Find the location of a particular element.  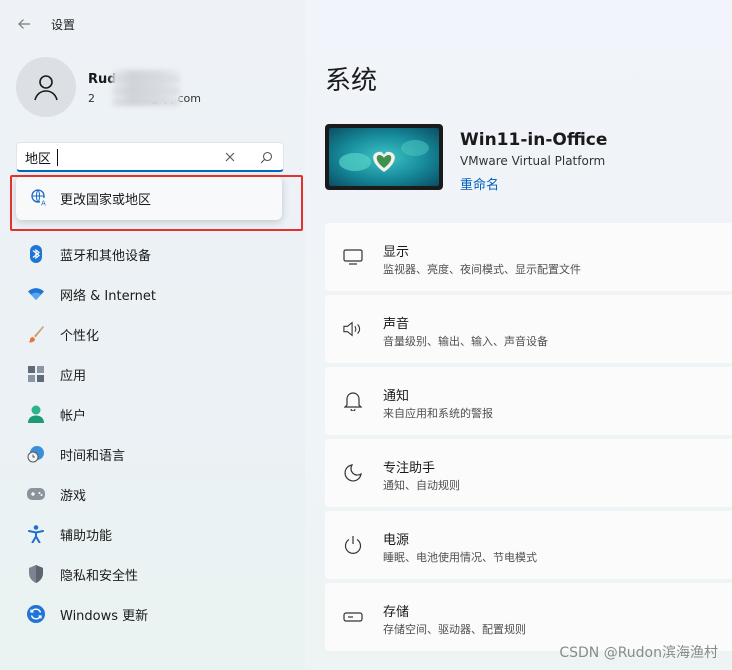

card-notifications: 通知 来自应用和系统的警报 is located at coordinates (528, 401).